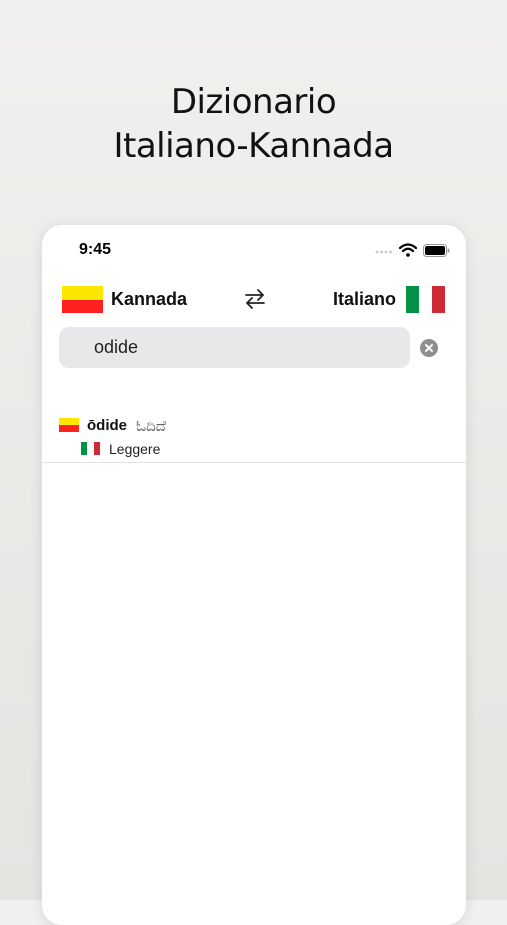  I want to click on promo-title-line2: Italiano-Kannada, so click(253, 146).